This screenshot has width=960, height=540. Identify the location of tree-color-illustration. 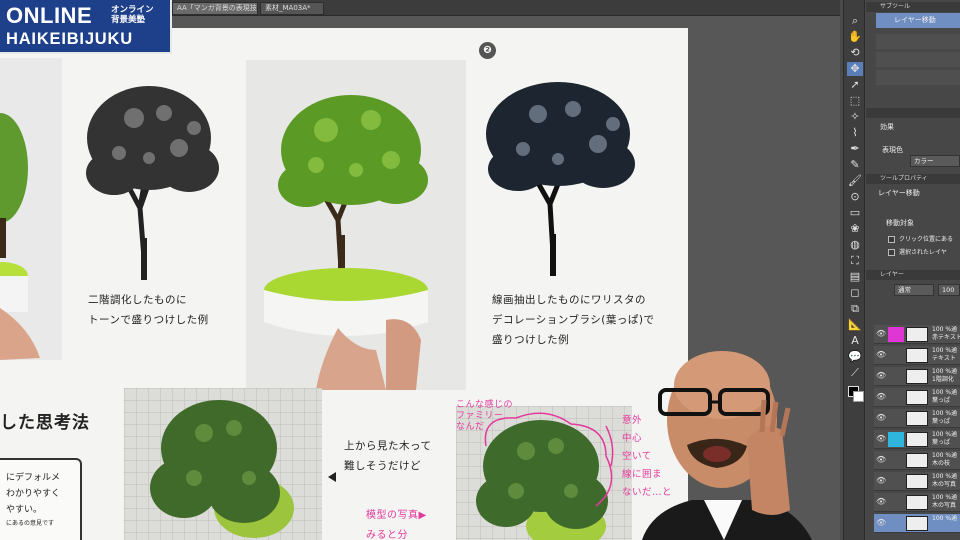
(346, 242).